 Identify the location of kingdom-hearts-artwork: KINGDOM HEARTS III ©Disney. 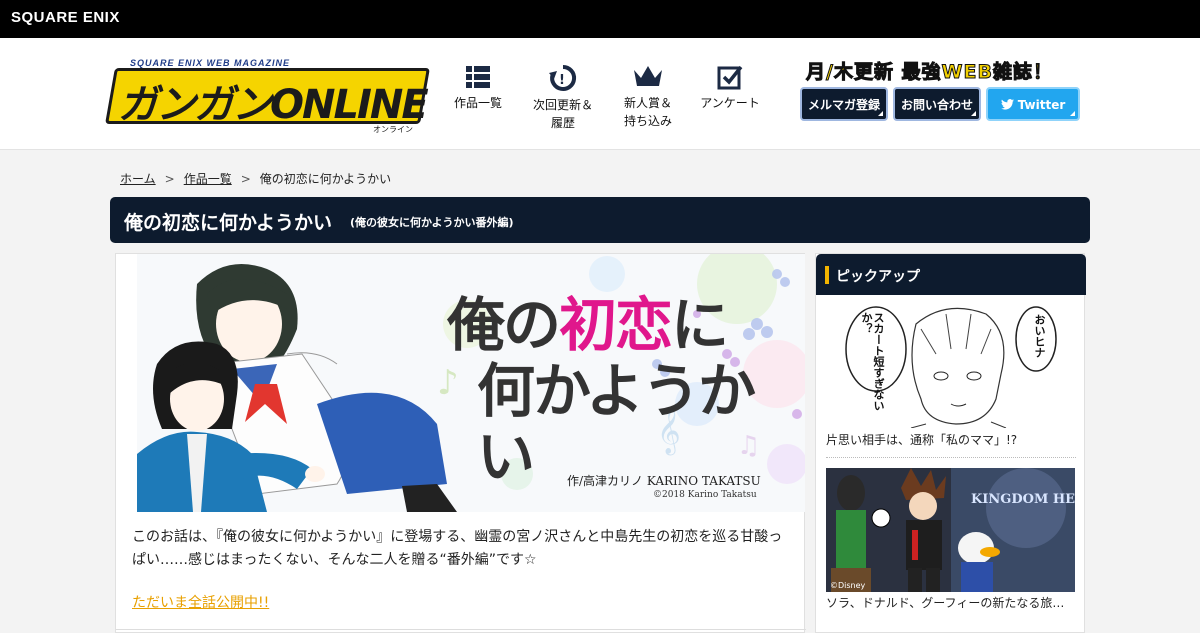
(950, 530).